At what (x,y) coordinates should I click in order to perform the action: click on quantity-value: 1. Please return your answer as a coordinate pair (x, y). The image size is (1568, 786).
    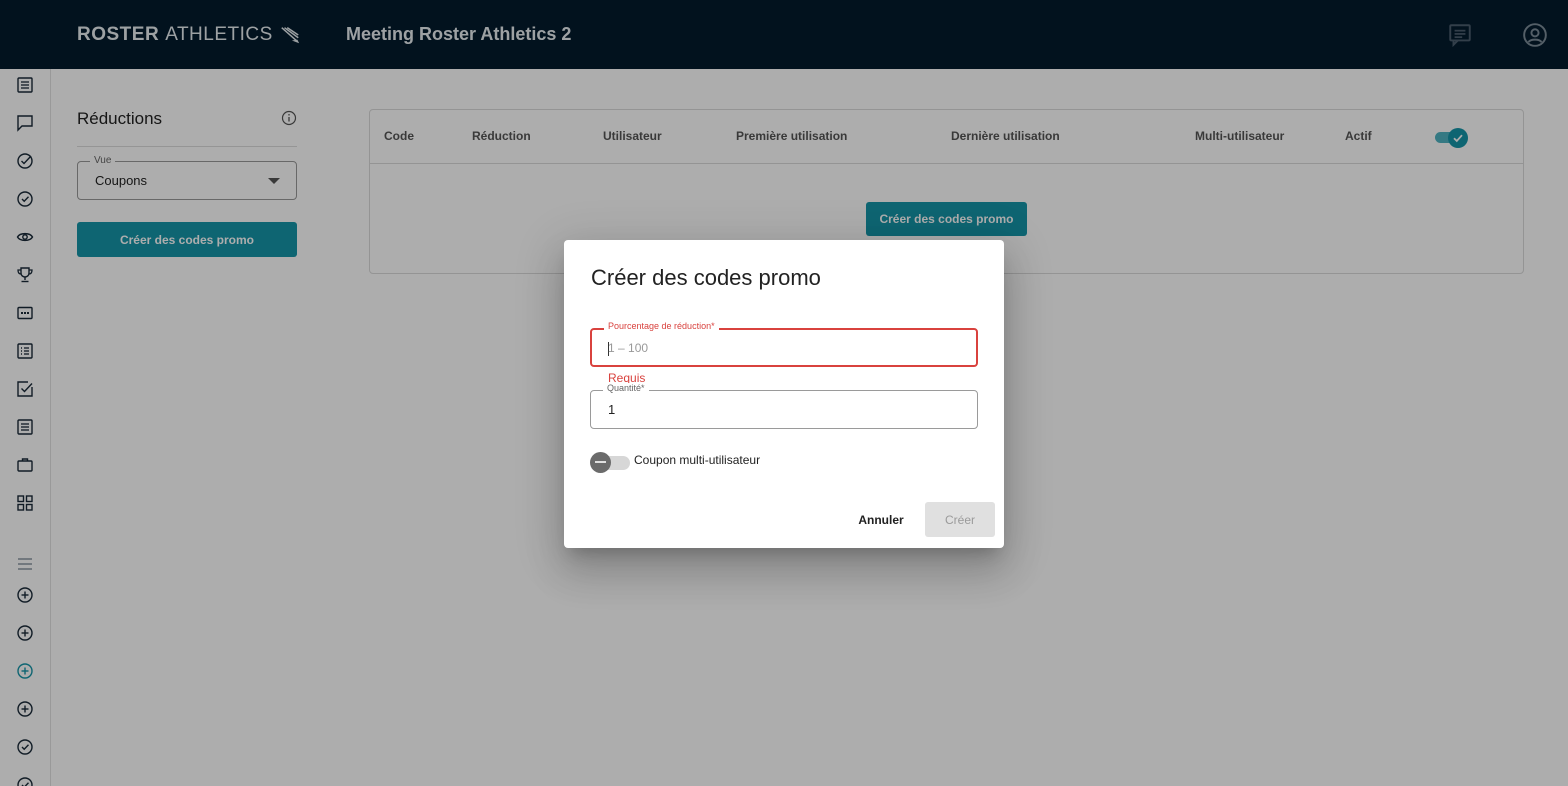
    Looking at the image, I should click on (612, 409).